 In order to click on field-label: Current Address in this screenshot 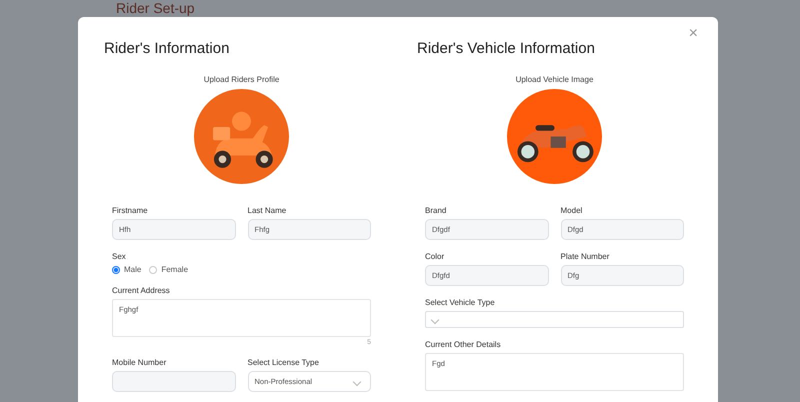, I will do `click(141, 290)`.